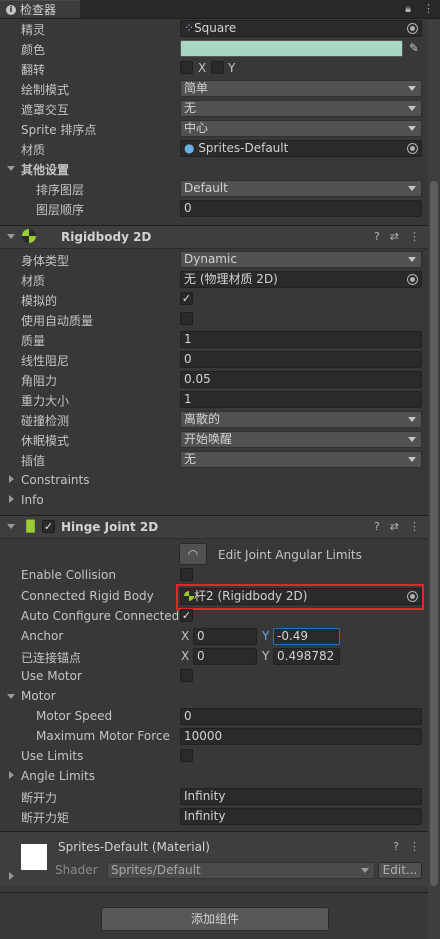 This screenshot has height=939, width=440. I want to click on row-flip: 翻转 X Y, so click(214, 69).